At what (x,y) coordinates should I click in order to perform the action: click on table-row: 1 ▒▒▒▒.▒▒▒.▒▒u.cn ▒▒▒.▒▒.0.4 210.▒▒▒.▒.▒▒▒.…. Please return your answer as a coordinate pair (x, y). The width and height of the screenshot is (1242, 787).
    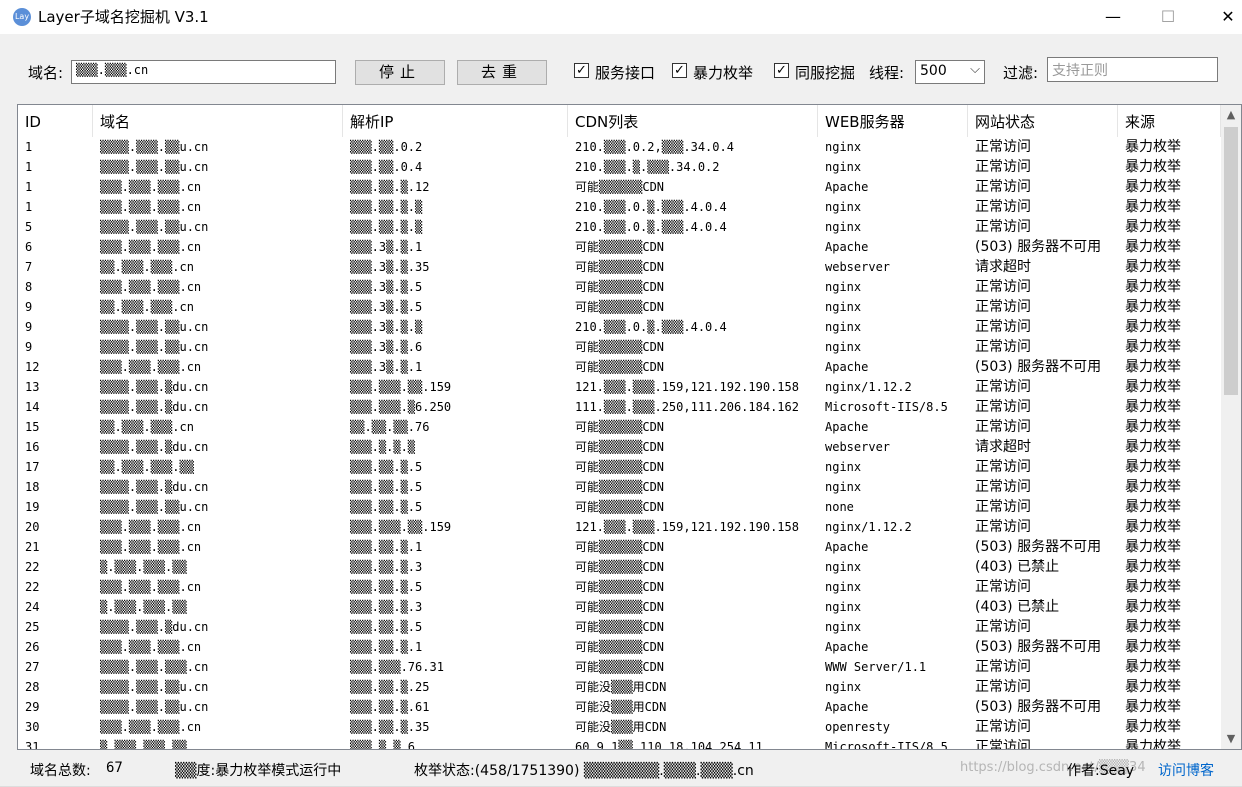
    Looking at the image, I should click on (619, 167).